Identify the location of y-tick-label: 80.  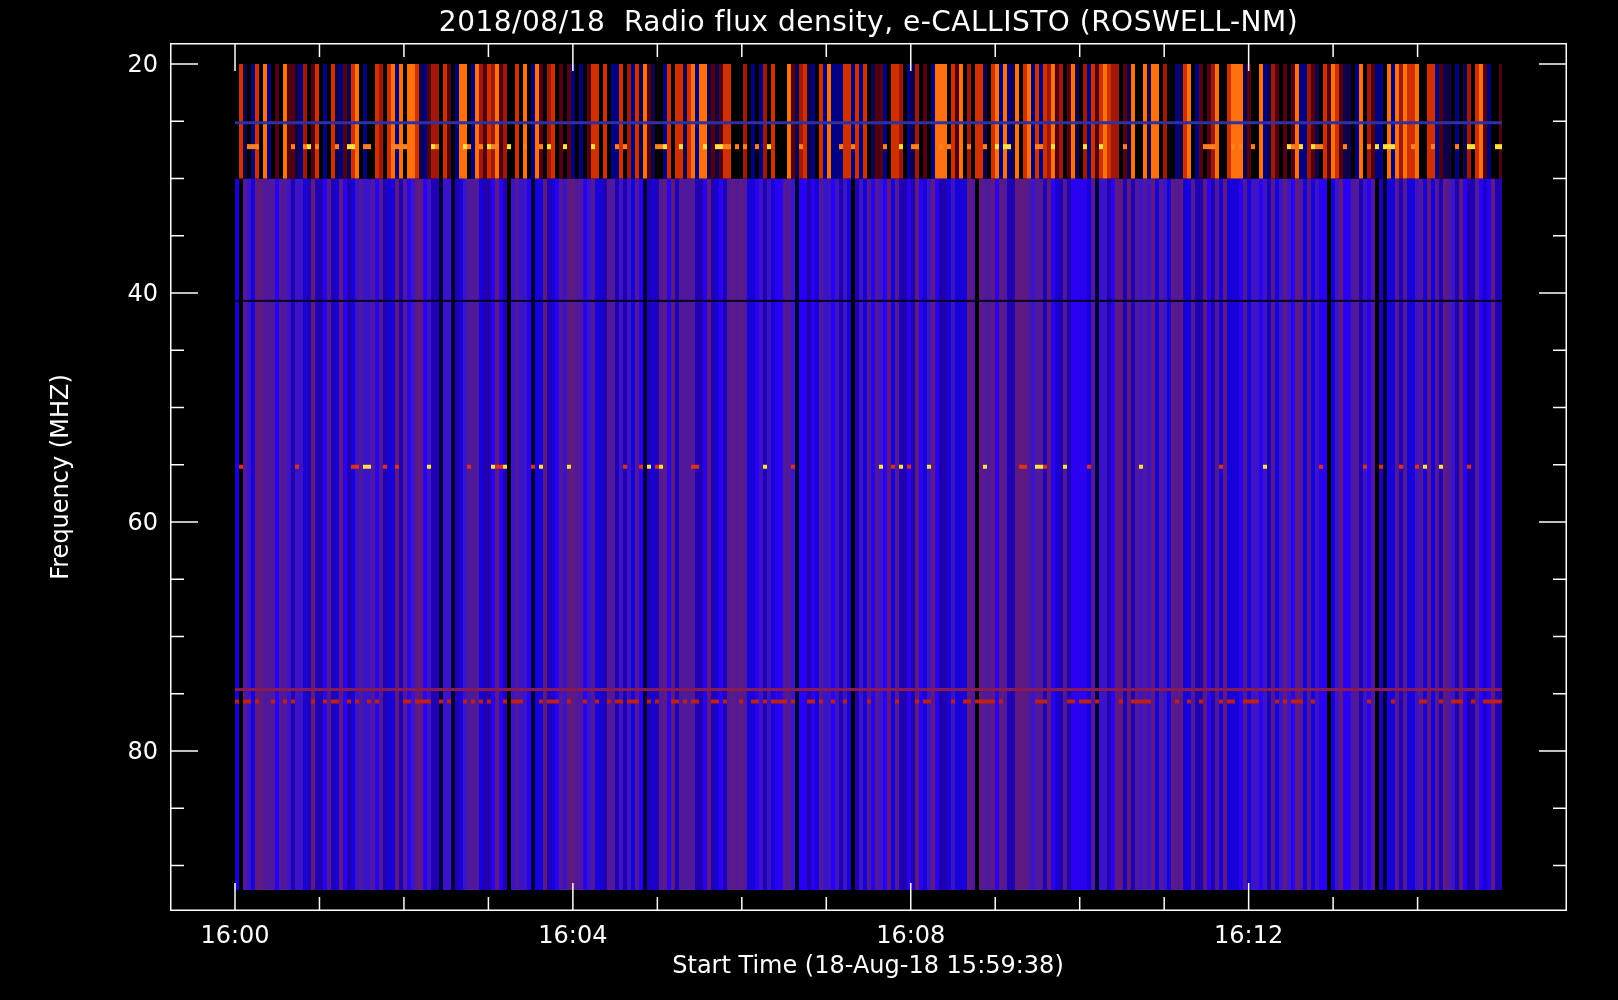
(142, 751).